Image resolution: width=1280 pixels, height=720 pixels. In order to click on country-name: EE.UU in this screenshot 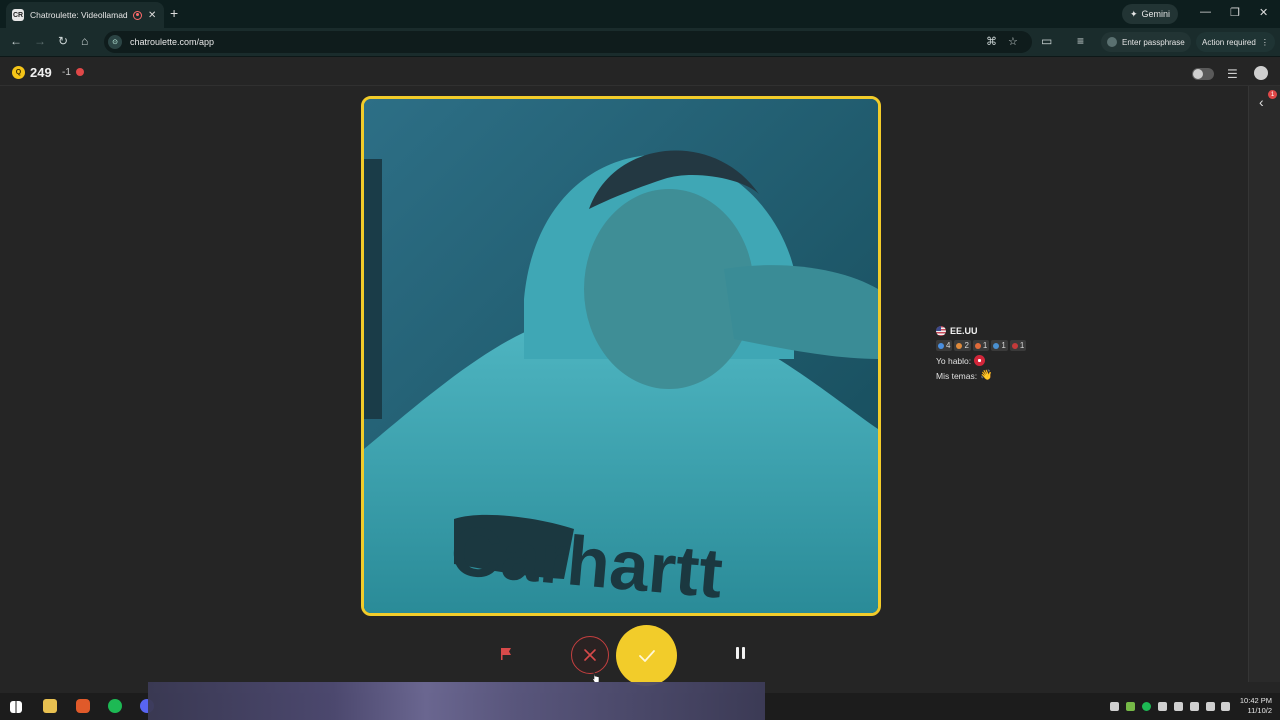, I will do `click(964, 331)`.